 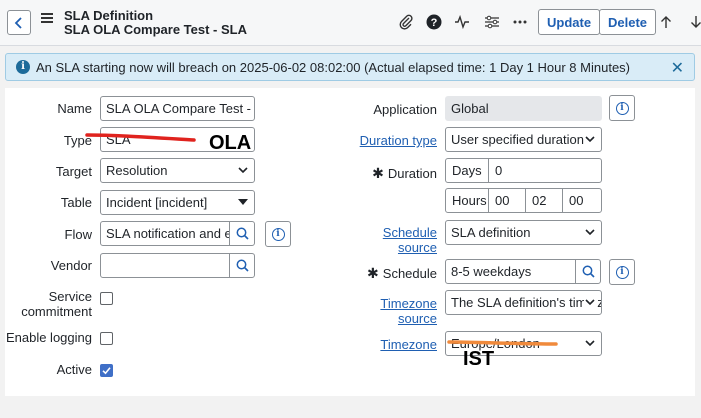 I want to click on page-footer, so click(x=350, y=409).